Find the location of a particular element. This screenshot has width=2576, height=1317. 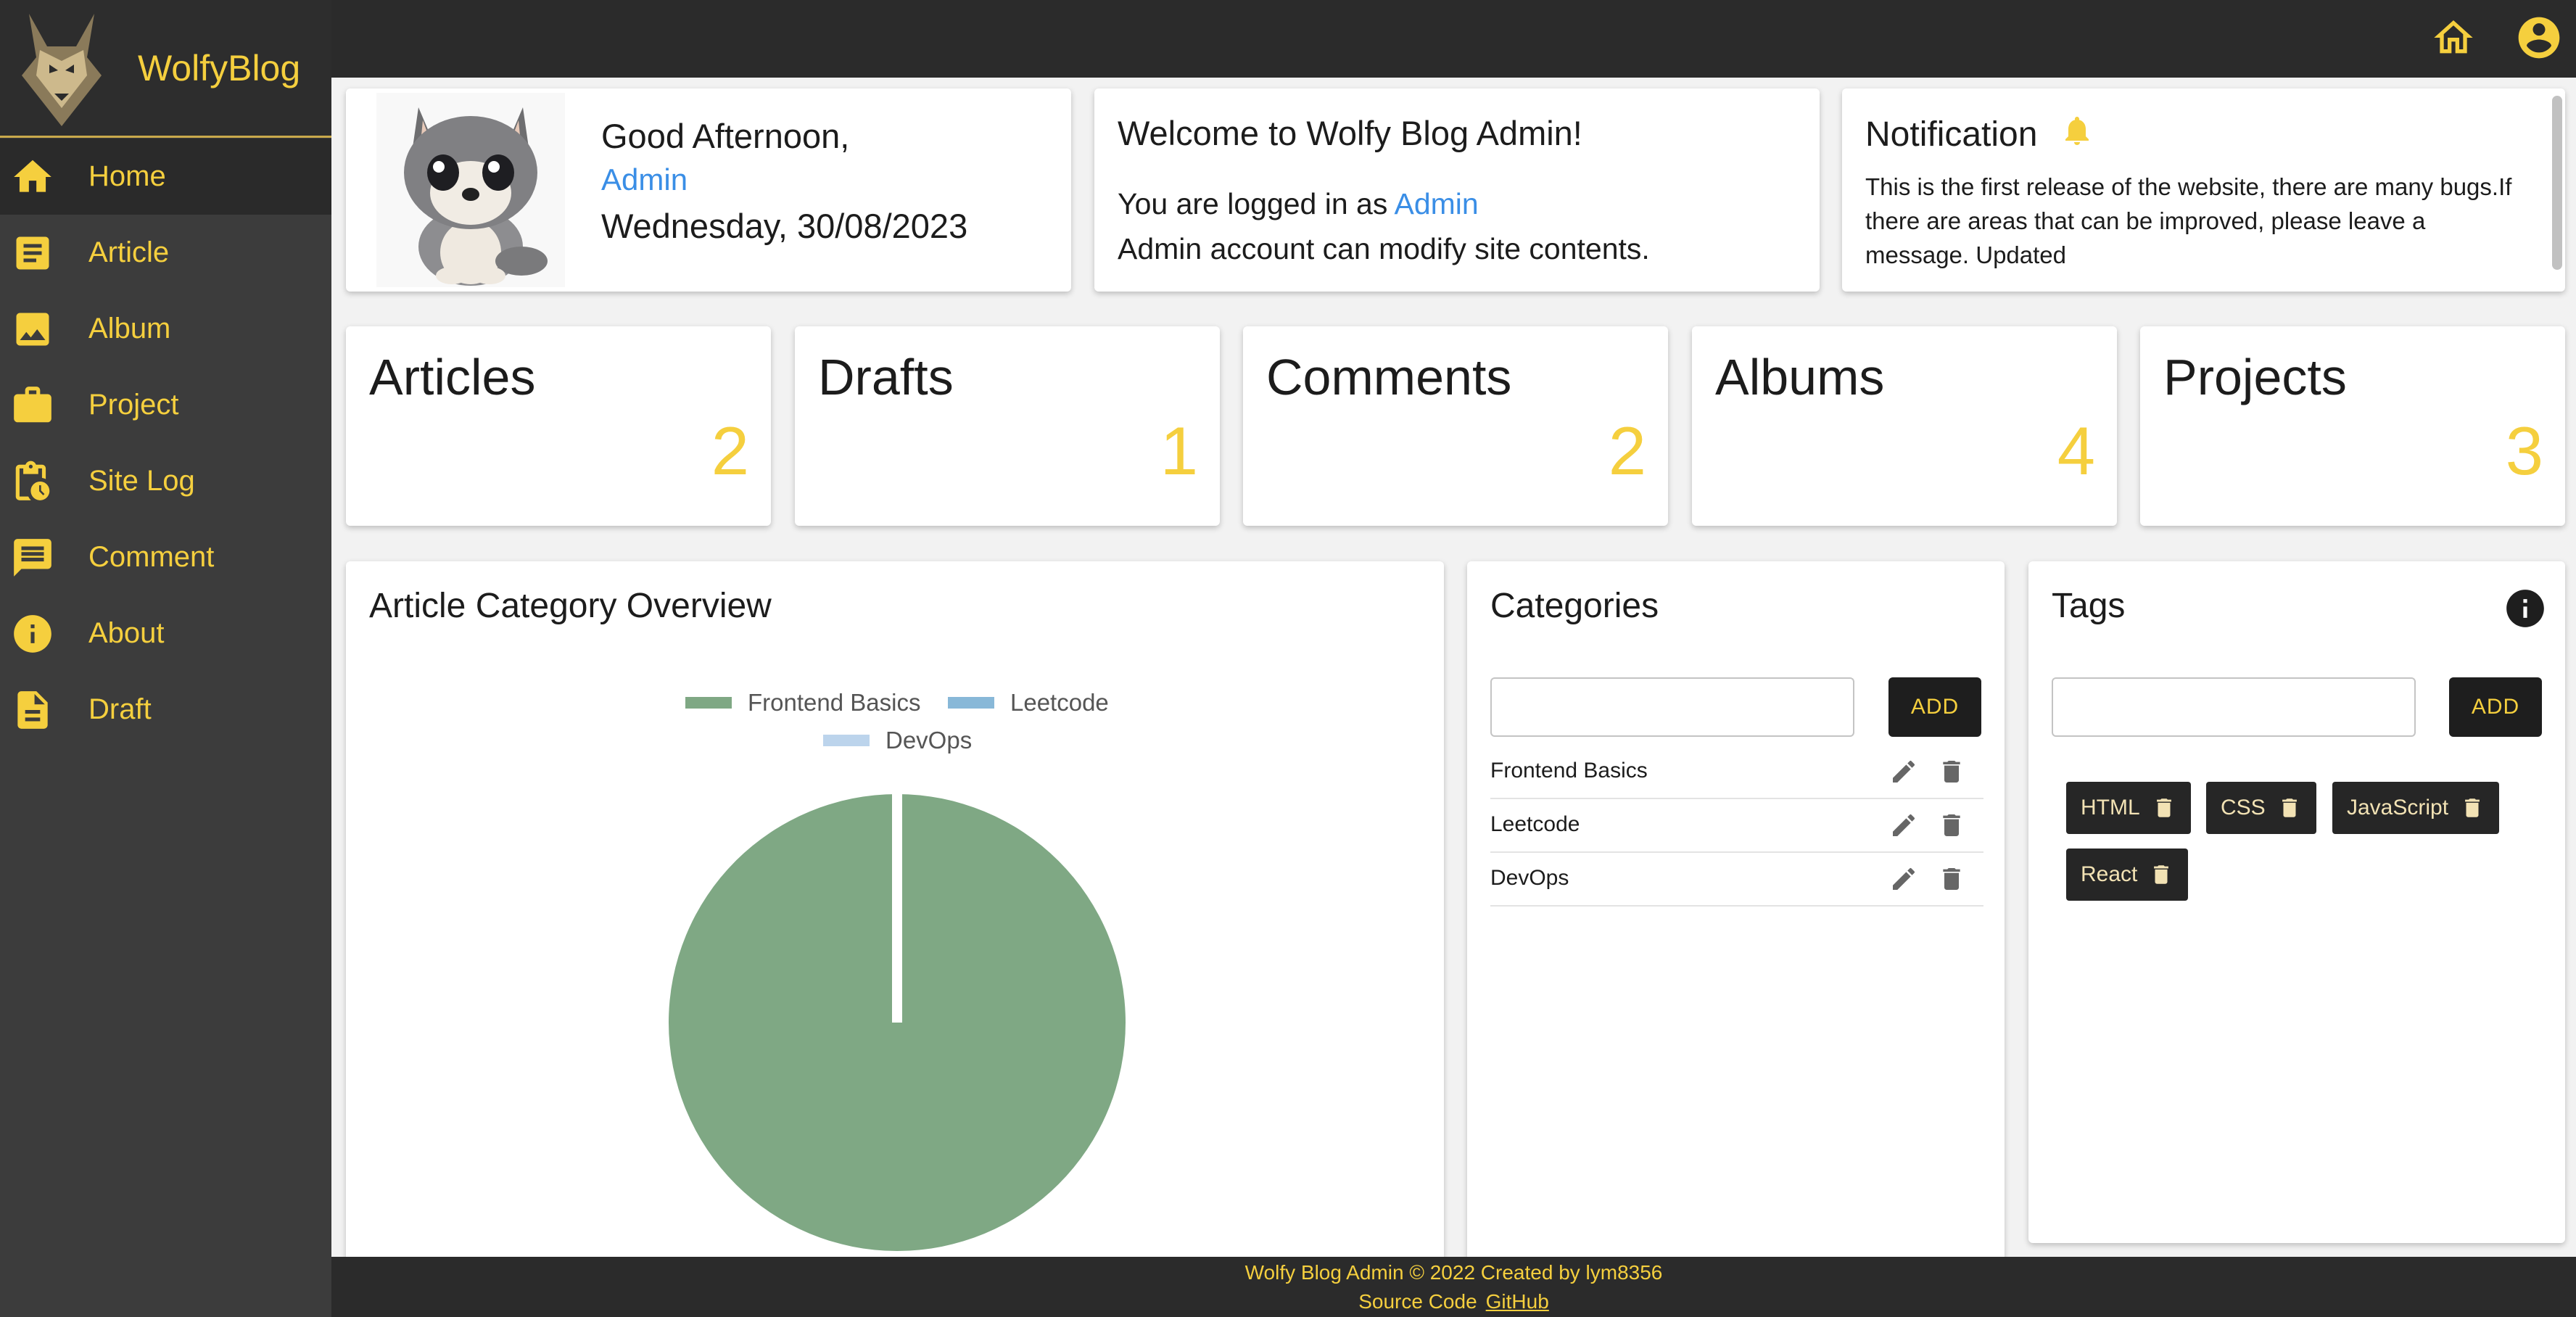

category-name: Leetcode is located at coordinates (1535, 824).